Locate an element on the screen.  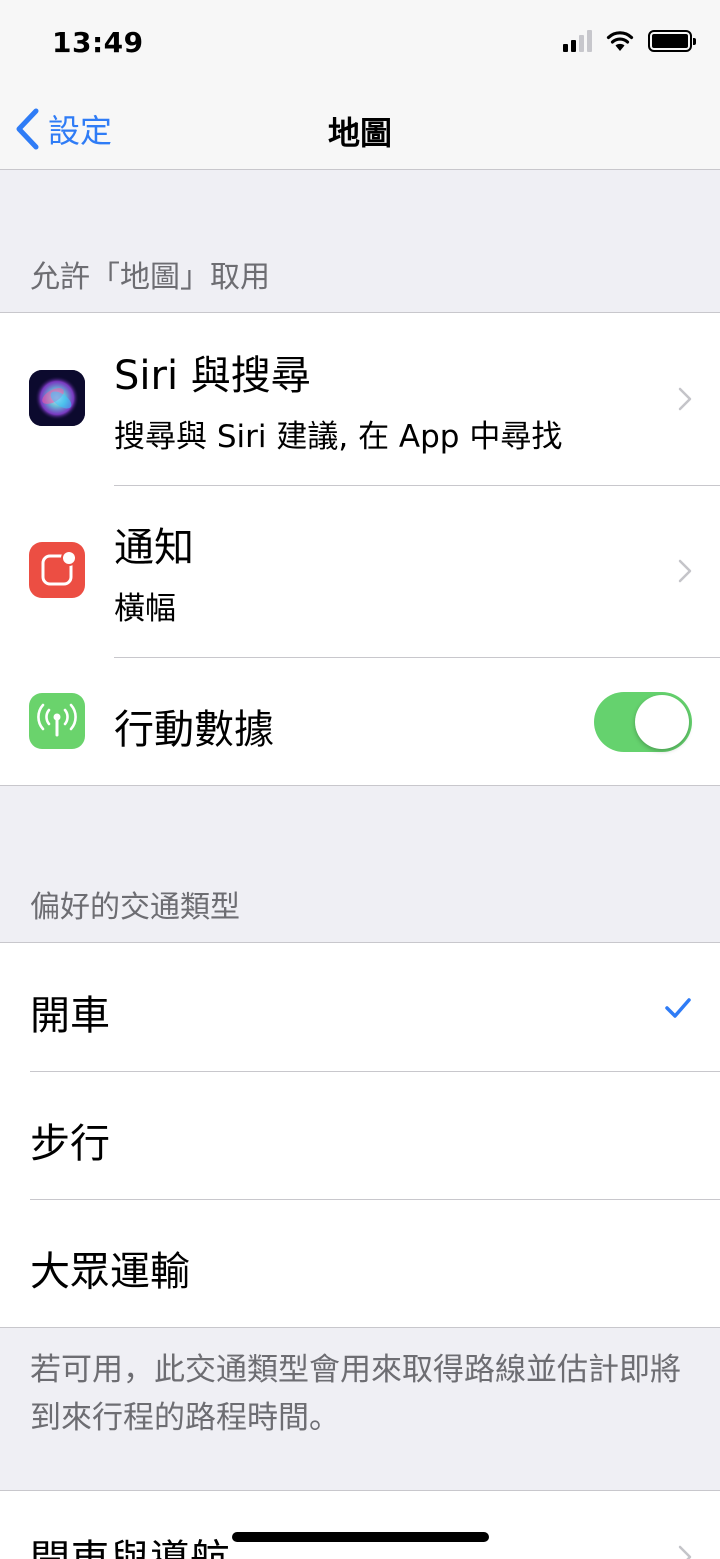
section-header-access: 允許「地圖」取用 is located at coordinates (150, 277).